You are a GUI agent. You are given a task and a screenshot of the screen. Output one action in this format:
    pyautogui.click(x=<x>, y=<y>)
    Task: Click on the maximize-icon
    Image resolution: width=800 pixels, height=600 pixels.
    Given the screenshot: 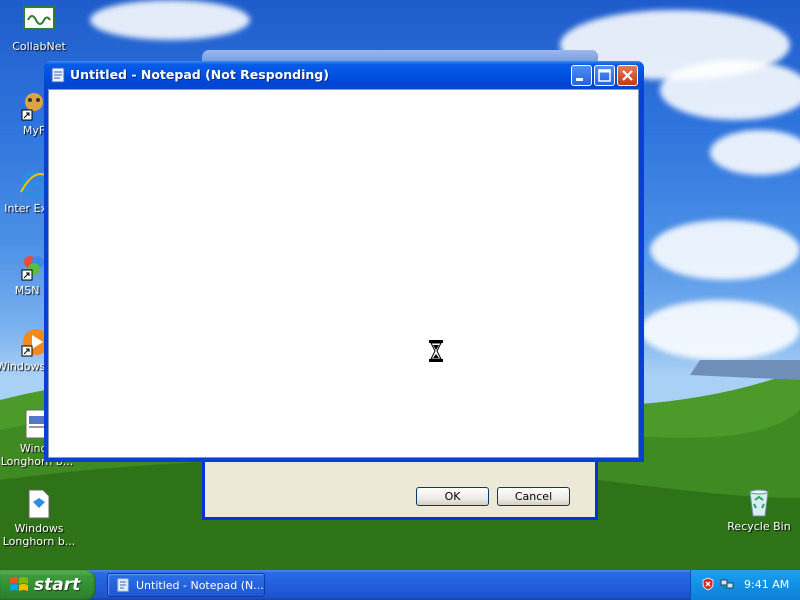 What is the action you would take?
    pyautogui.click(x=604, y=75)
    